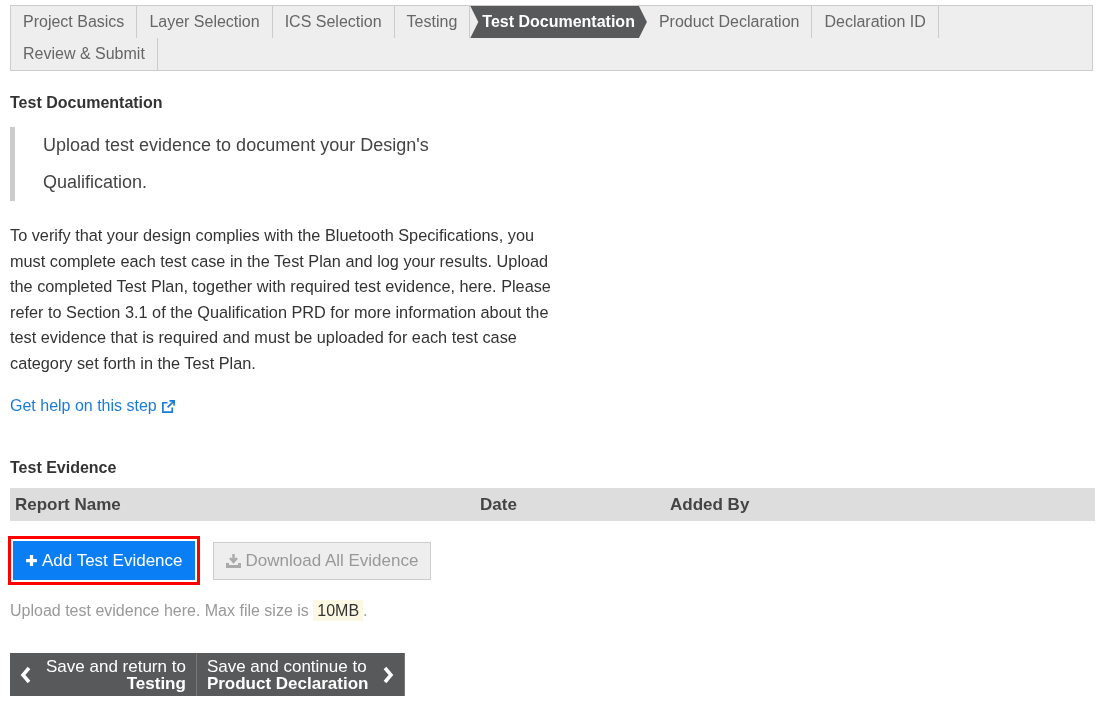 The height and width of the screenshot is (703, 1097). I want to click on section-heading: Test Evidence, so click(64, 468).